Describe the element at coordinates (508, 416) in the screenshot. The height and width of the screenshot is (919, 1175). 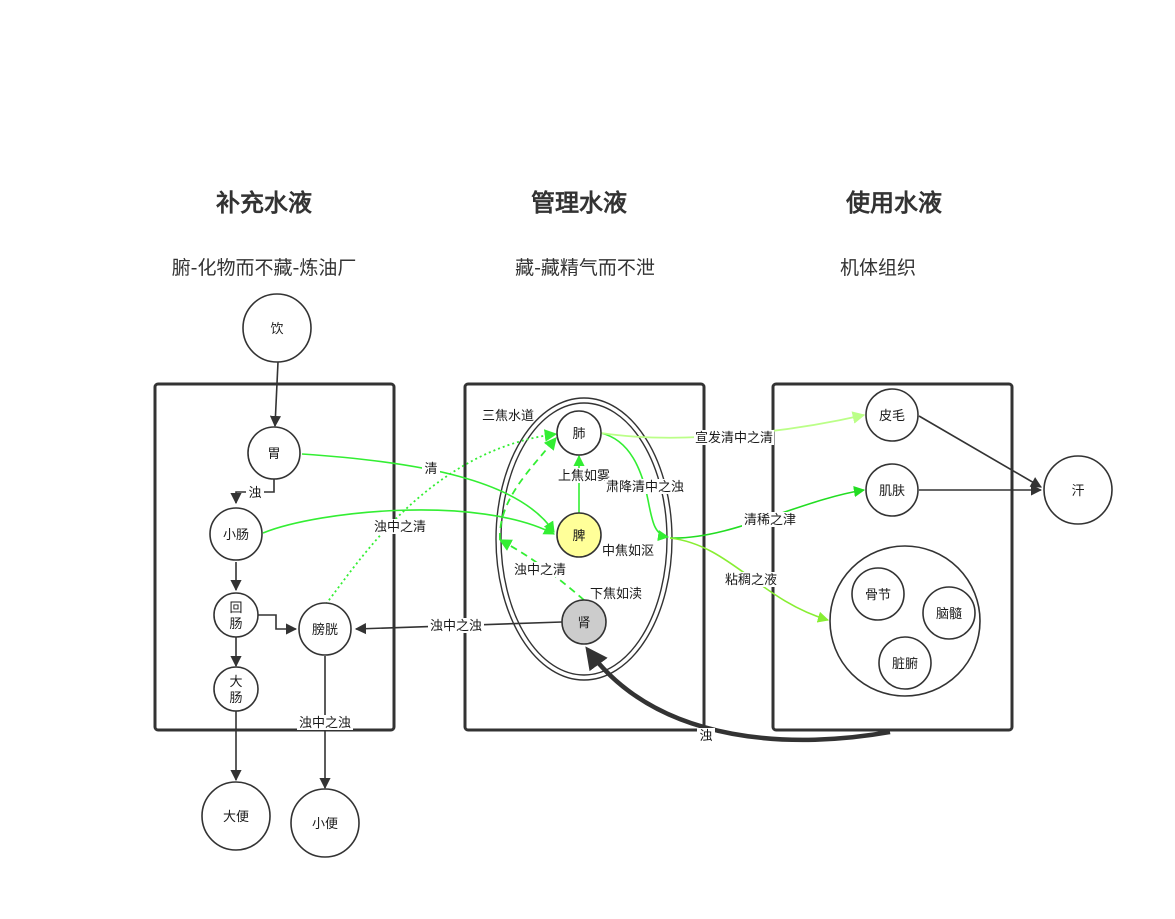
I see `san-jiao-label: 三焦水道` at that location.